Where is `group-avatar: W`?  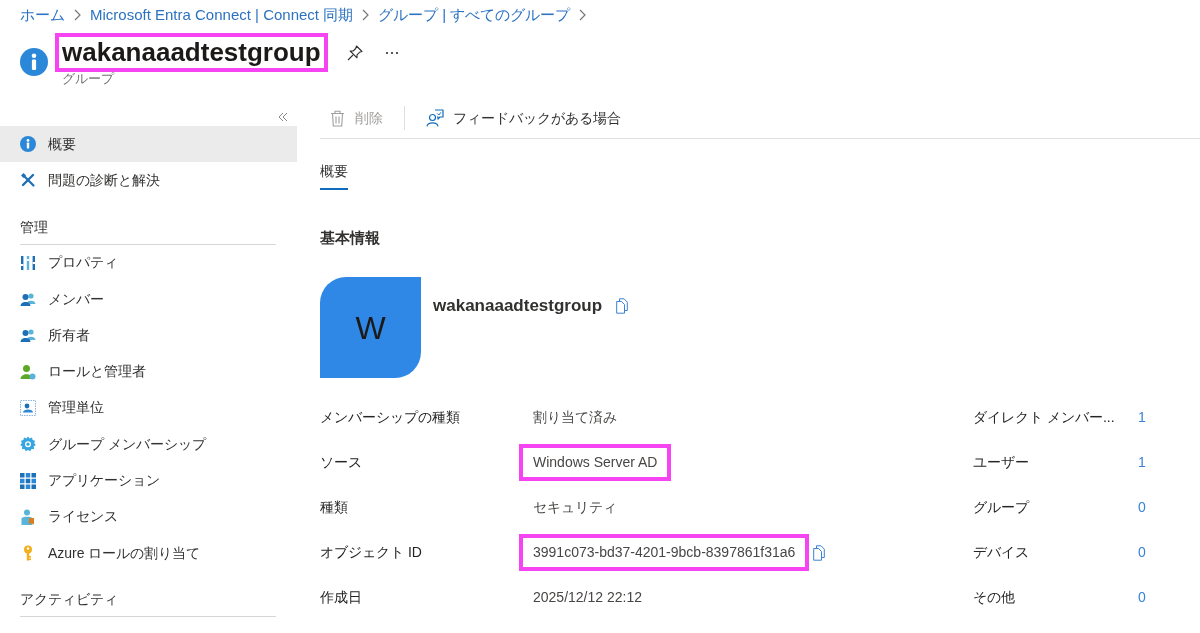 group-avatar: W is located at coordinates (370, 327).